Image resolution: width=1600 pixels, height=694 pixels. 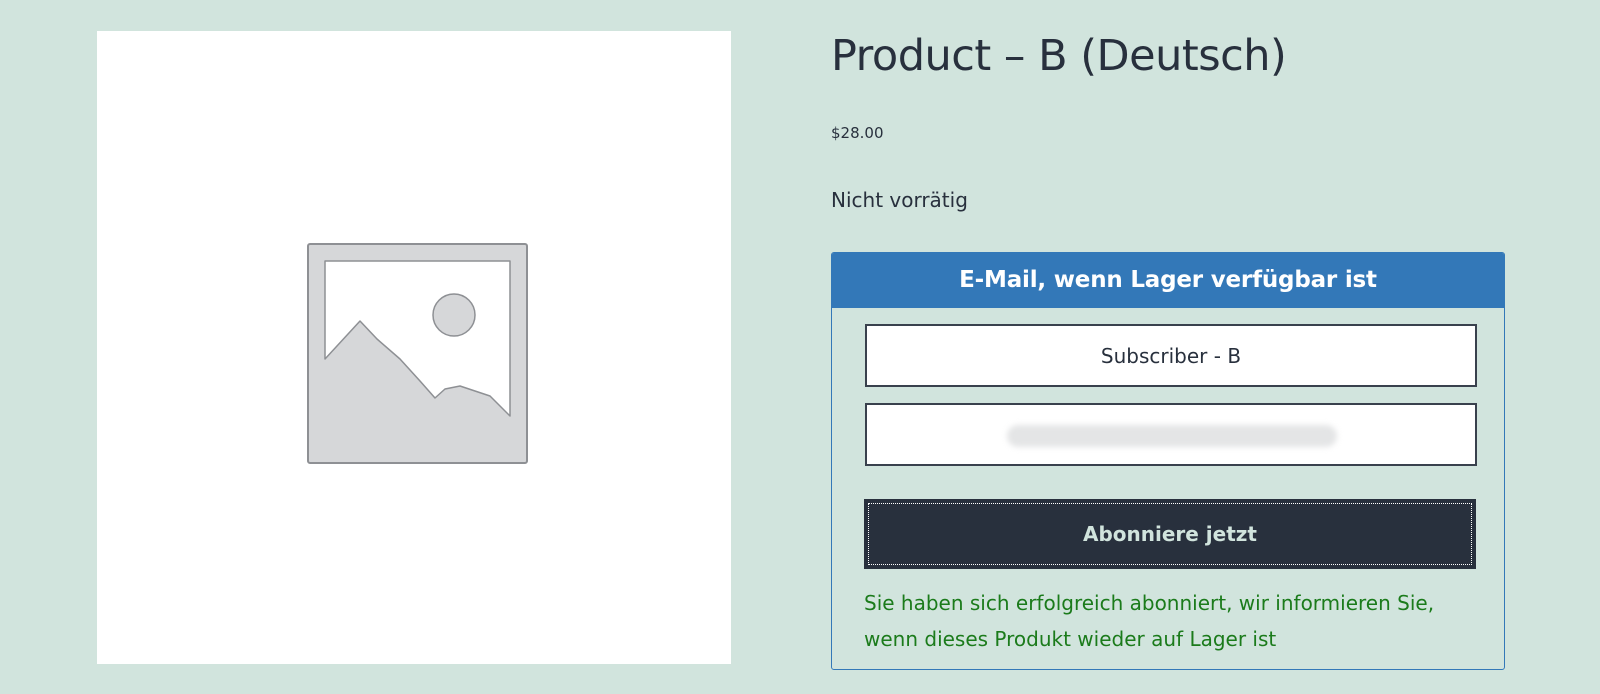 What do you see at coordinates (1170, 534) in the screenshot?
I see `subscribe-button: Abonniere jetzt` at bounding box center [1170, 534].